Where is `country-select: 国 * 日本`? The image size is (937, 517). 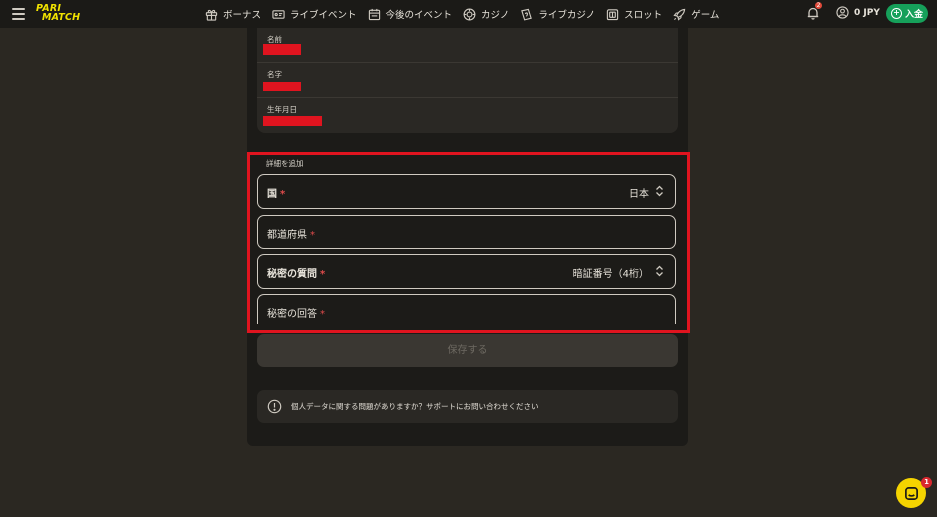
country-select: 国 * 日本 is located at coordinates (466, 191).